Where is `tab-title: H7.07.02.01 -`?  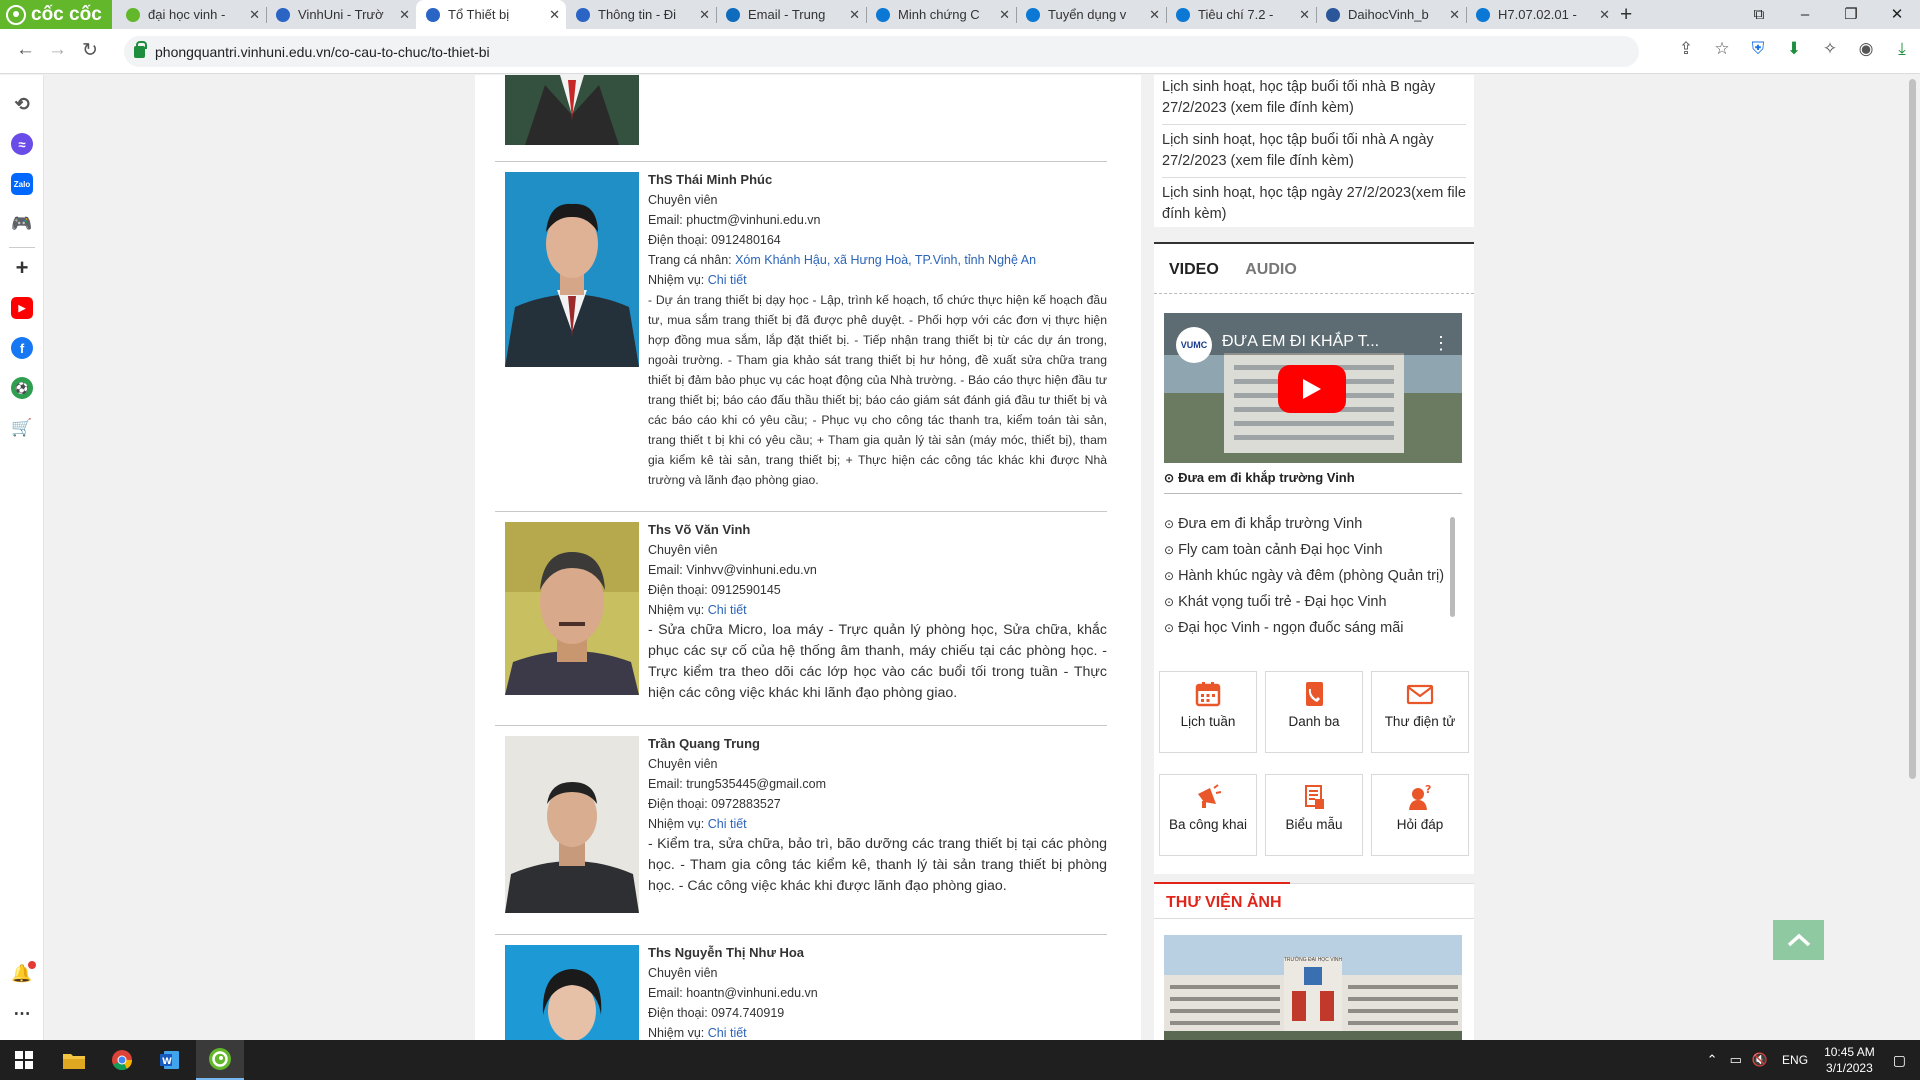 tab-title: H7.07.02.01 - is located at coordinates (1546, 14).